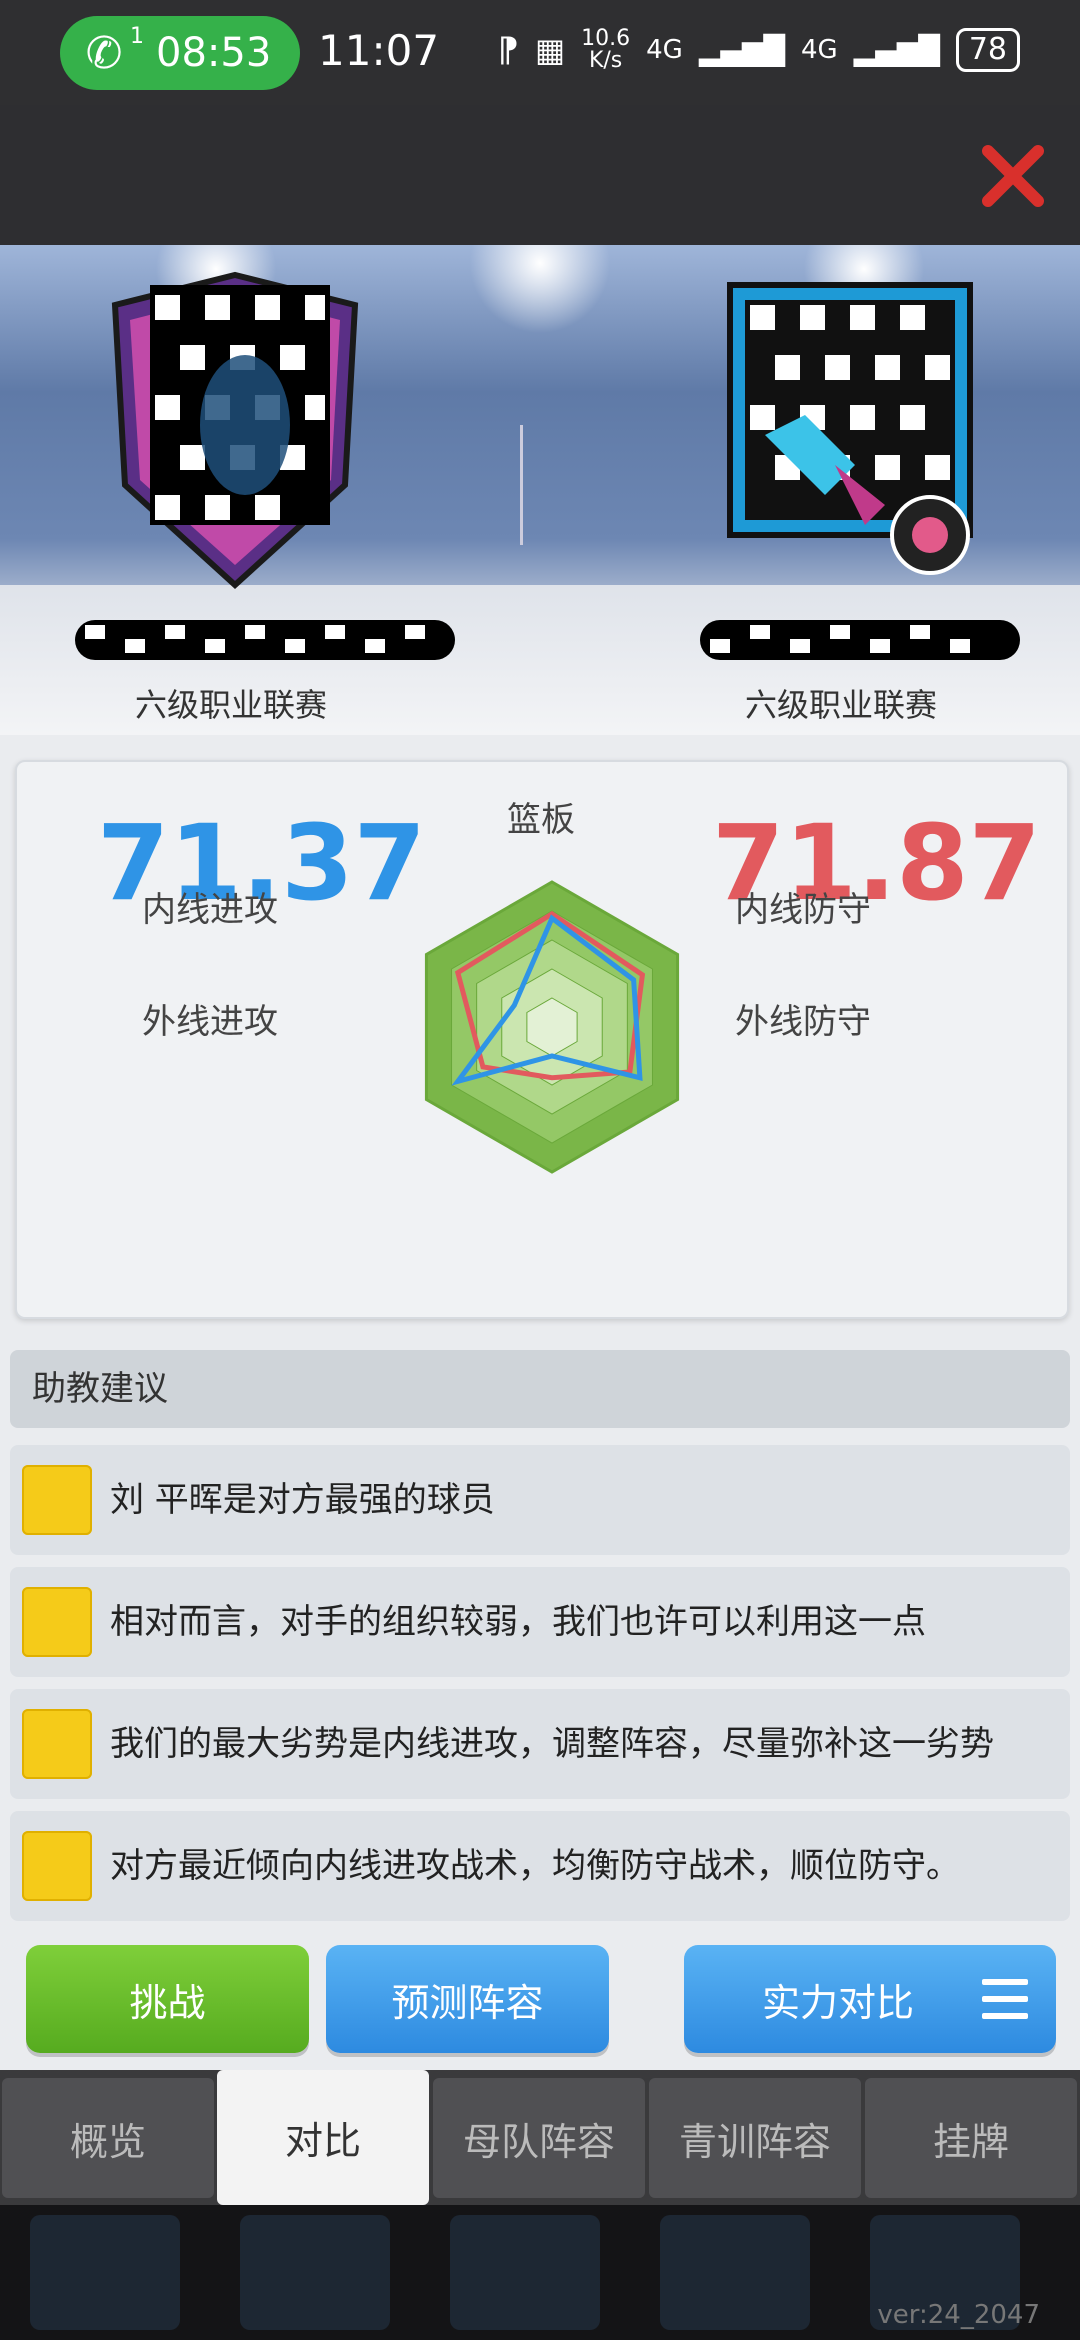 The image size is (1080, 2340). Describe the element at coordinates (803, 910) in the screenshot. I see `axis-label-inside-defense: 内线防守` at that location.